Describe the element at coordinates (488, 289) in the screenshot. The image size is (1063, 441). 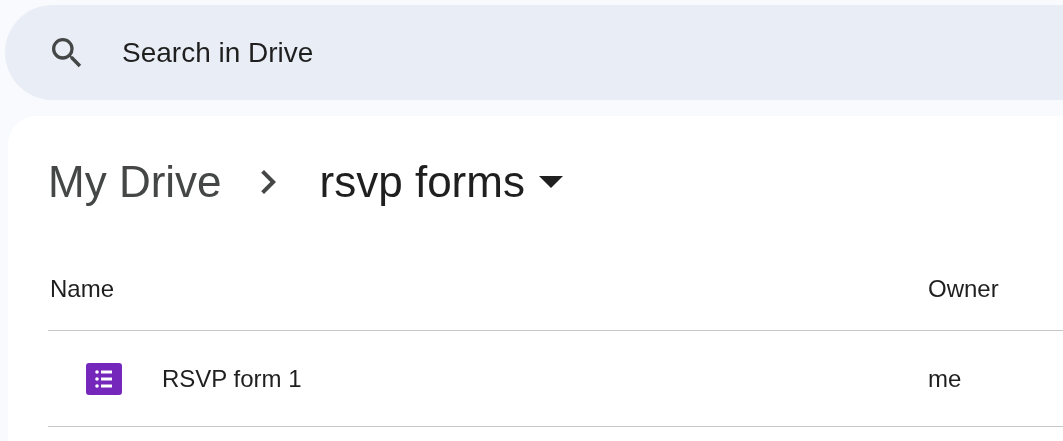
I see `column-header: Name` at that location.